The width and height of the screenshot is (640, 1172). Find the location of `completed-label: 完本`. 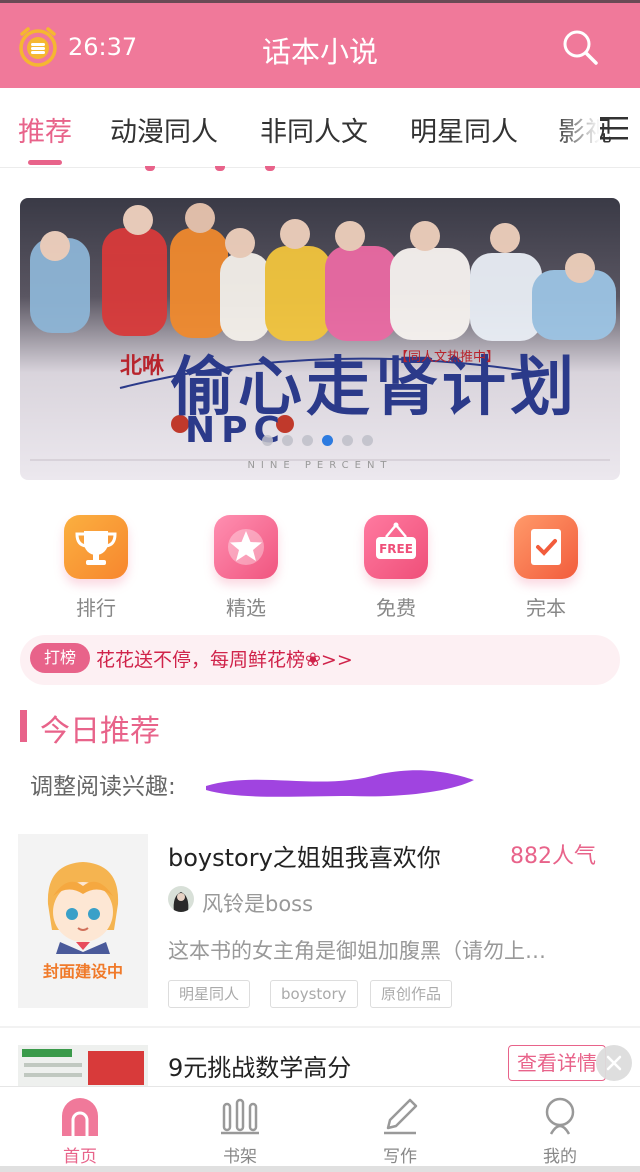

completed-label: 完本 is located at coordinates (546, 608).